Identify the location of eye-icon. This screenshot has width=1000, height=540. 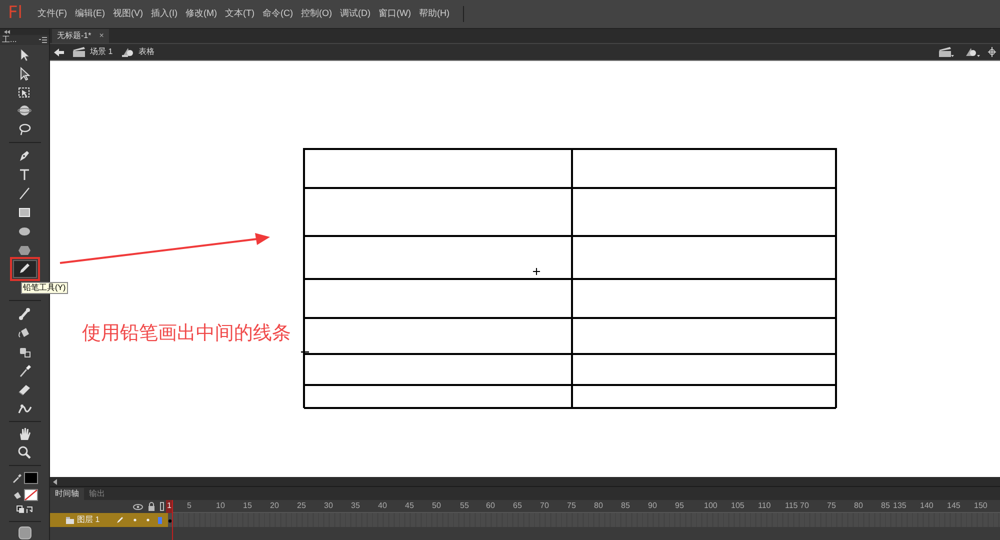
(138, 507).